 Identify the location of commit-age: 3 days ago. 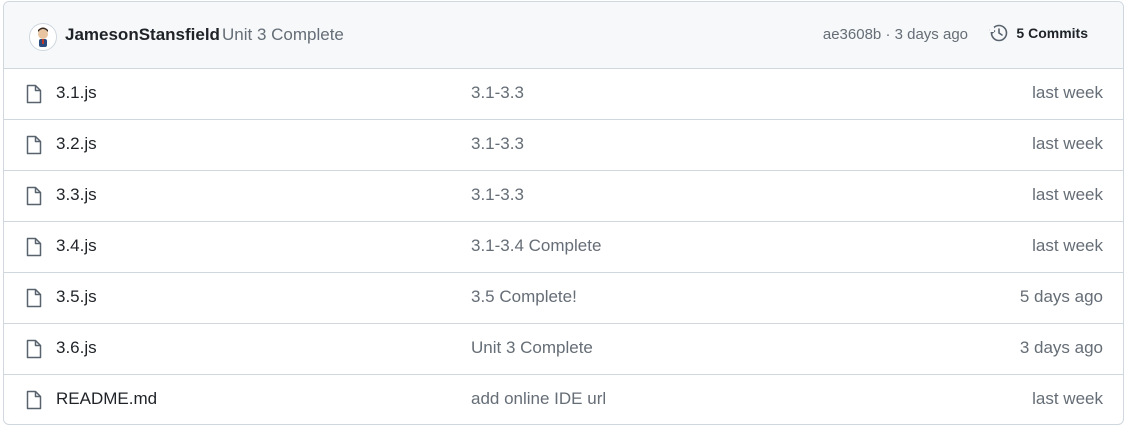
(931, 34).